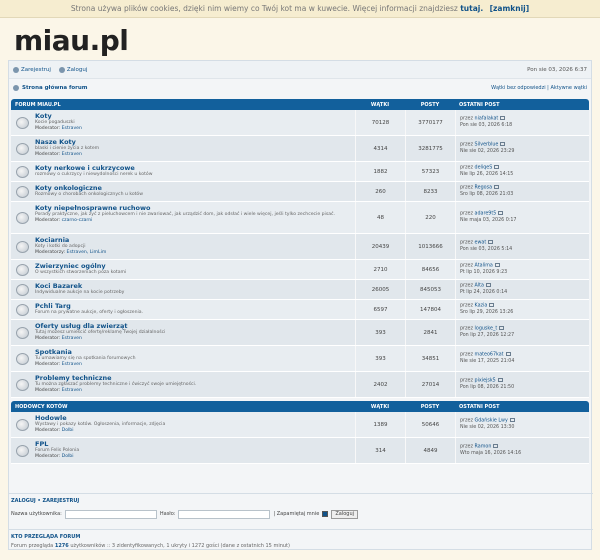 The width and height of the screenshot is (600, 560). I want to click on last-post-author: deliqeS, so click(484, 167).